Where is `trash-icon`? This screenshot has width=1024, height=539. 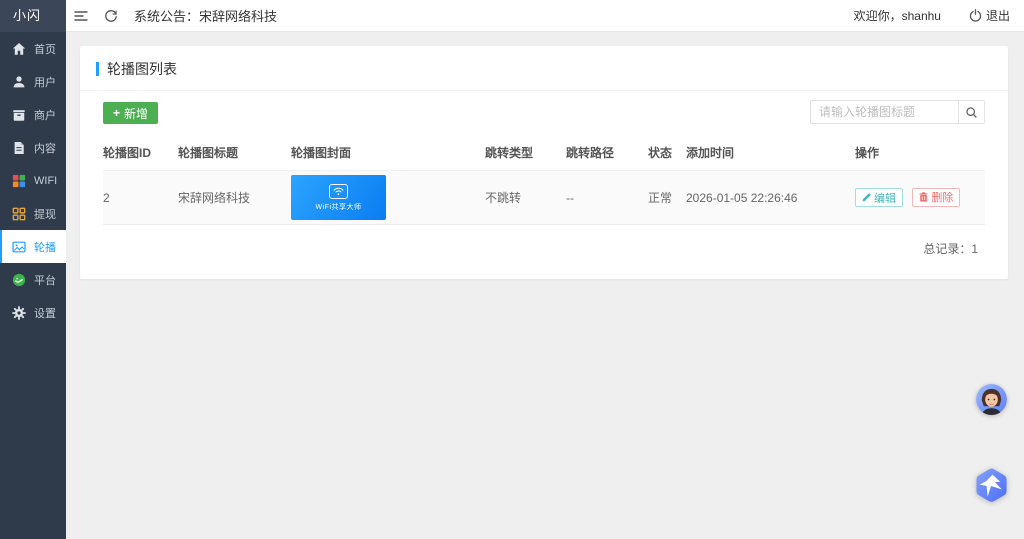 trash-icon is located at coordinates (923, 197).